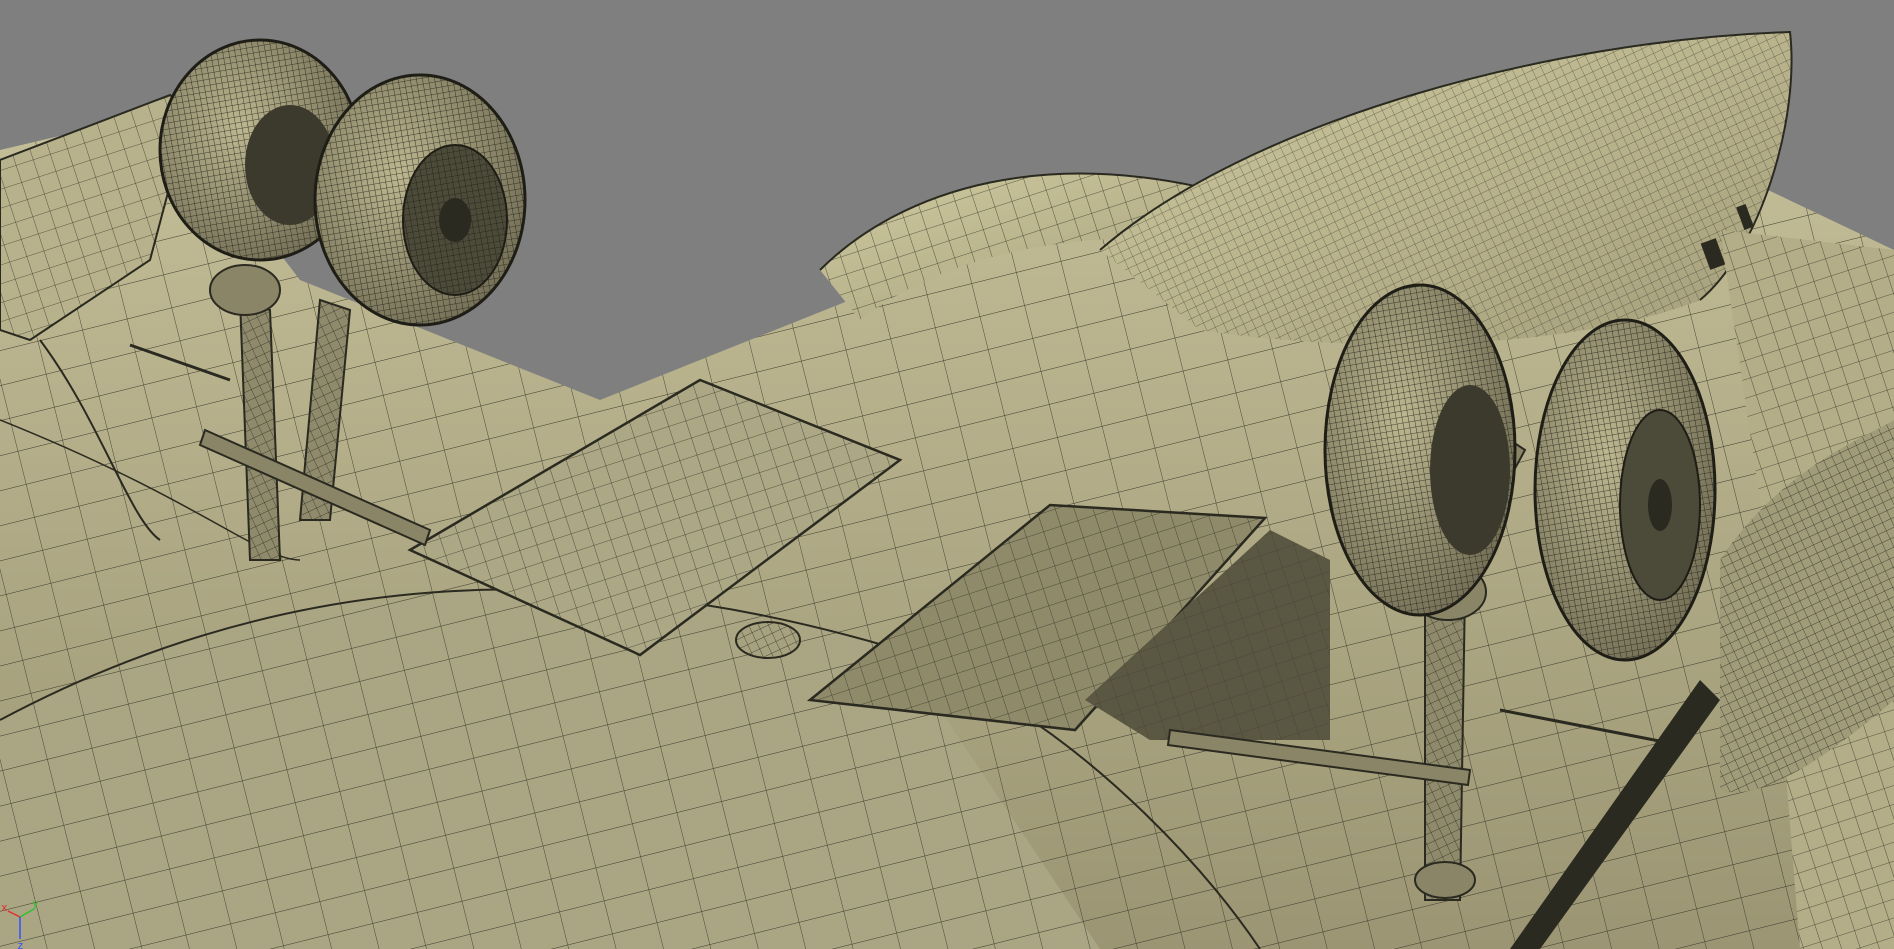  Describe the element at coordinates (27, 913) in the screenshot. I see `y-axis-line` at that location.